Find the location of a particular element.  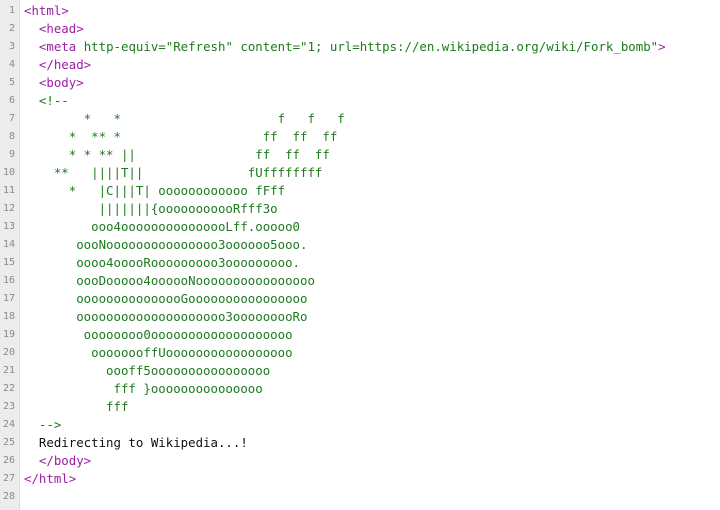

line-number: 8 is located at coordinates (11, 136).